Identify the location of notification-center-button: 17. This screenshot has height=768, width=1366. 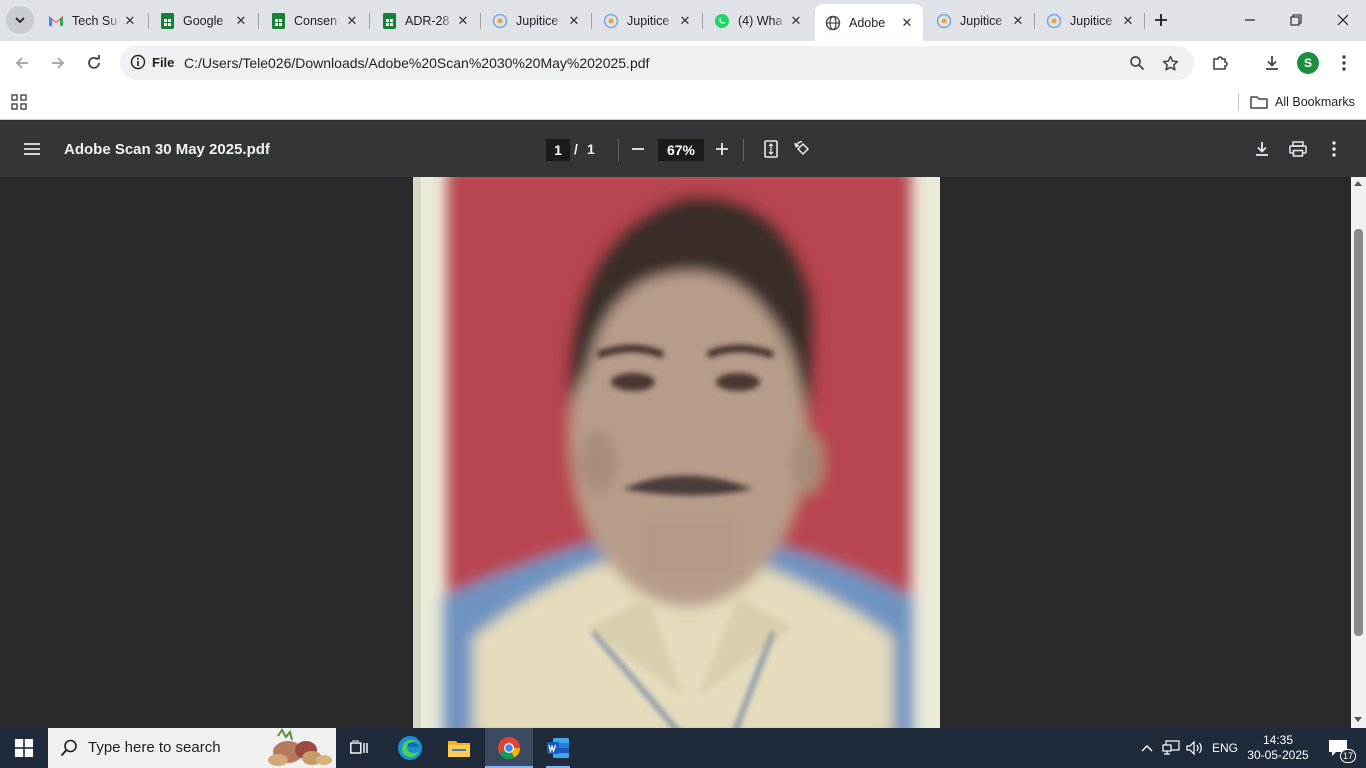
(1338, 748).